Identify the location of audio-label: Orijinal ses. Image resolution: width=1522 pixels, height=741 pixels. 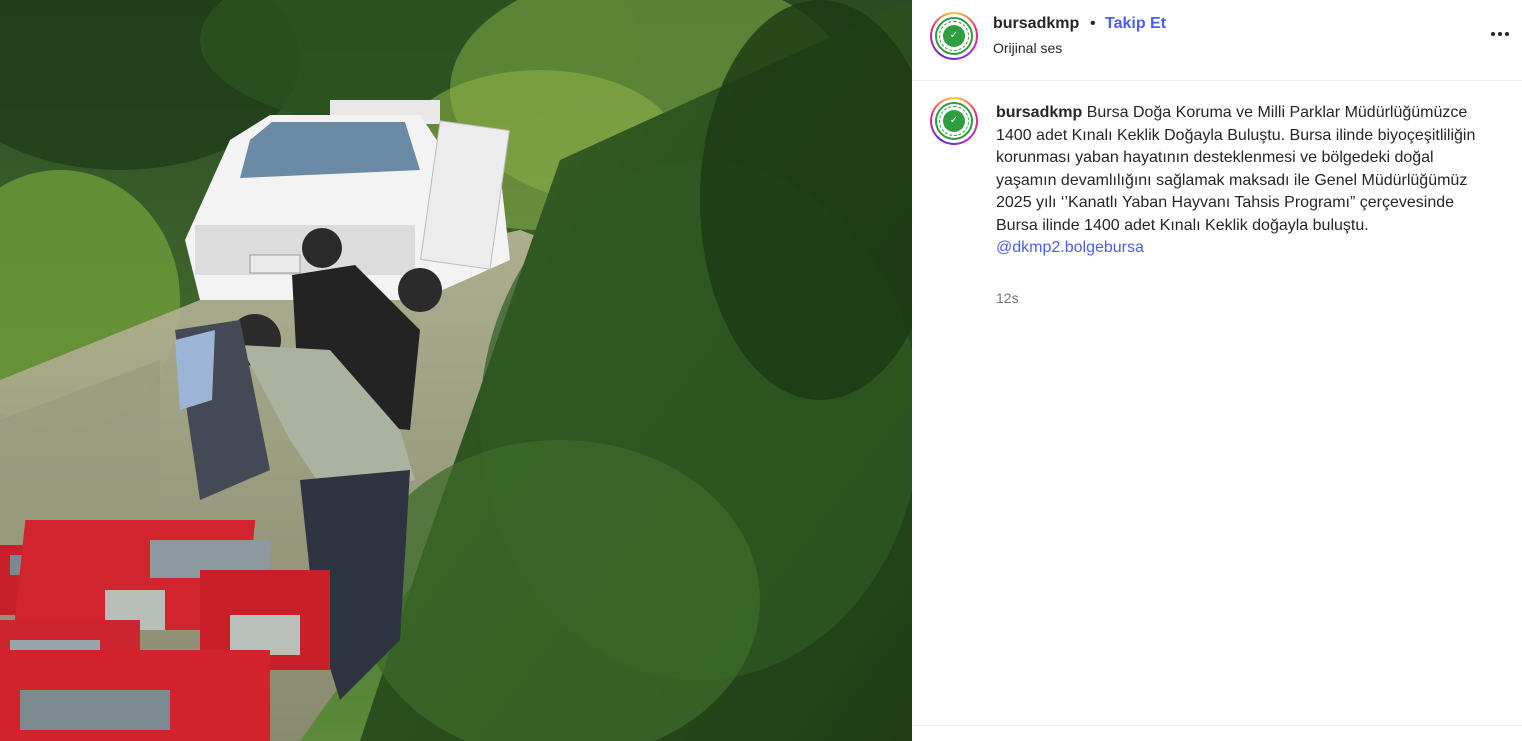
(1027, 48).